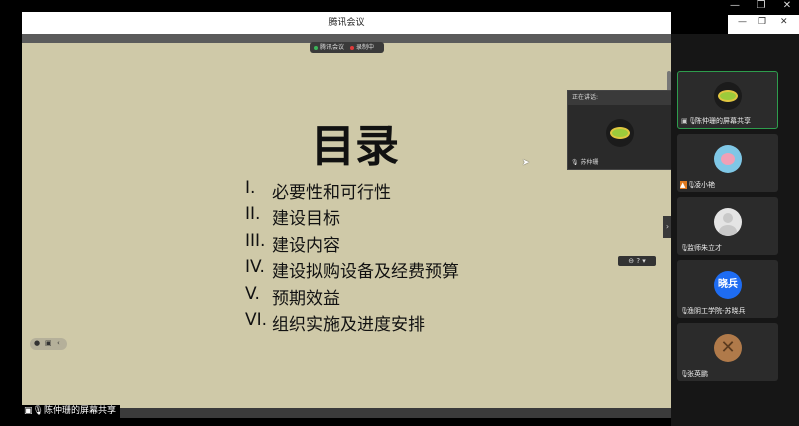  Describe the element at coordinates (728, 285) in the screenshot. I see `text-avatar: 晓兵` at that location.